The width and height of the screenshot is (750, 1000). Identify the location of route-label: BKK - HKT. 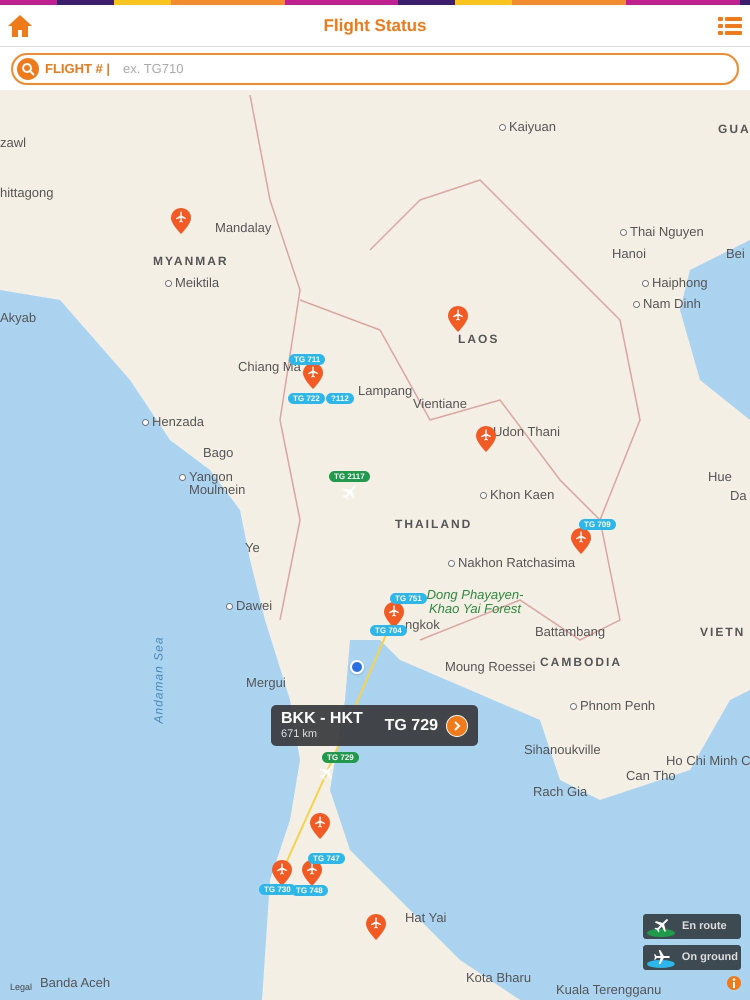
(322, 719).